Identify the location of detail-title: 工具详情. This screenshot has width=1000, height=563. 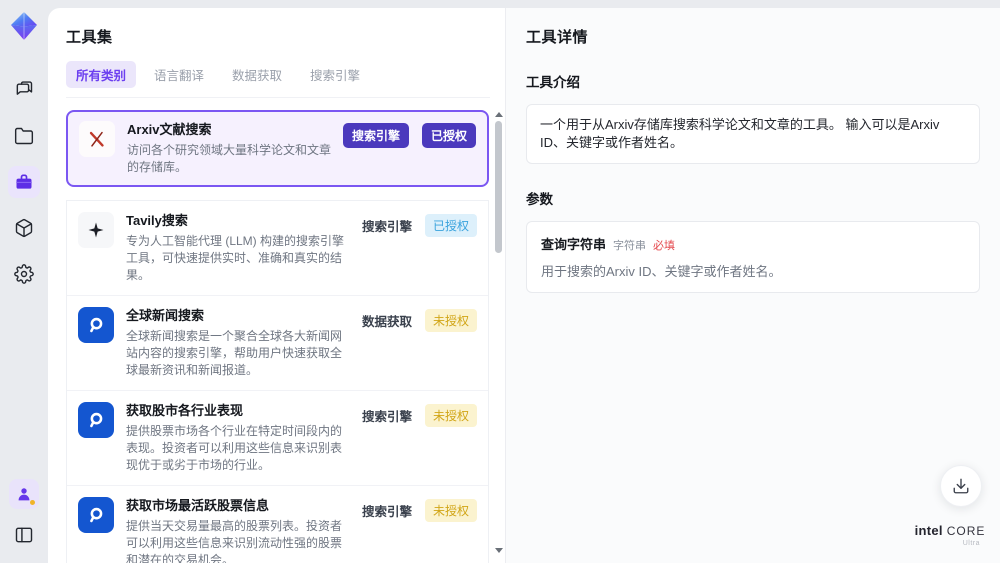
(557, 37).